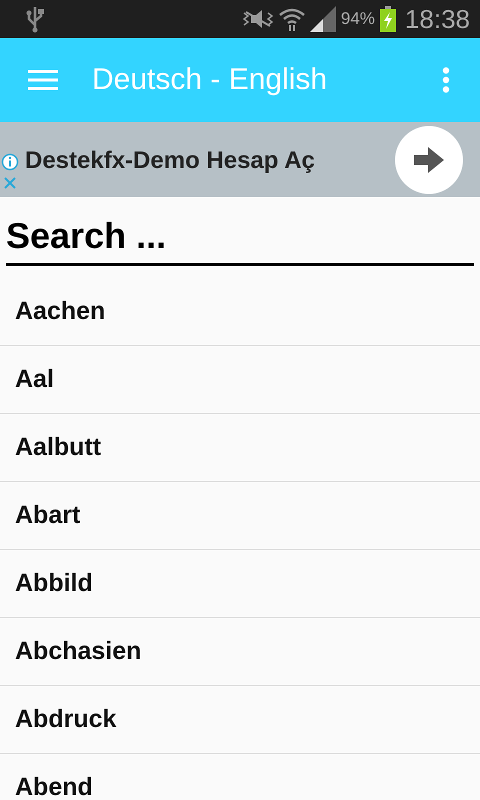 This screenshot has height=800, width=480. I want to click on more-options-icon, so click(446, 80).